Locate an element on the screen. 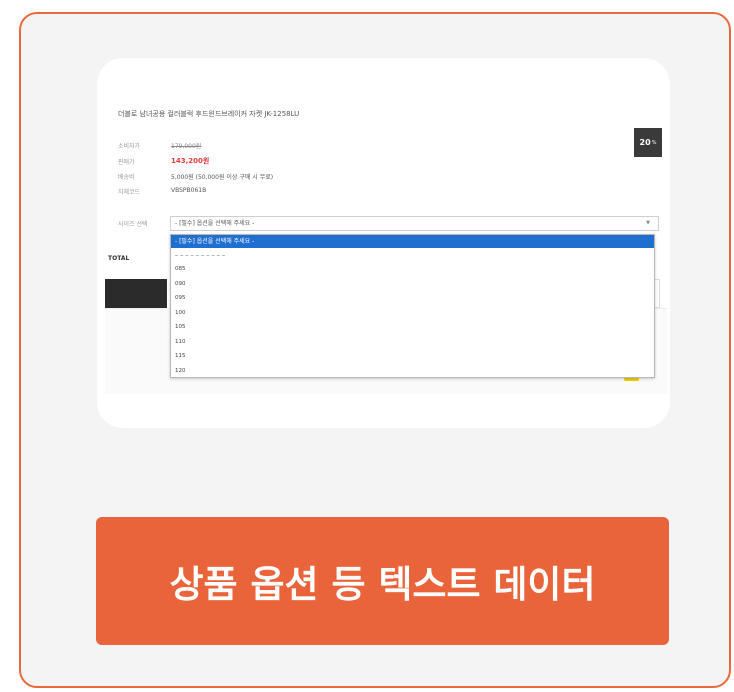 The width and height of the screenshot is (734, 692). dropdown-separator is located at coordinates (200, 258).